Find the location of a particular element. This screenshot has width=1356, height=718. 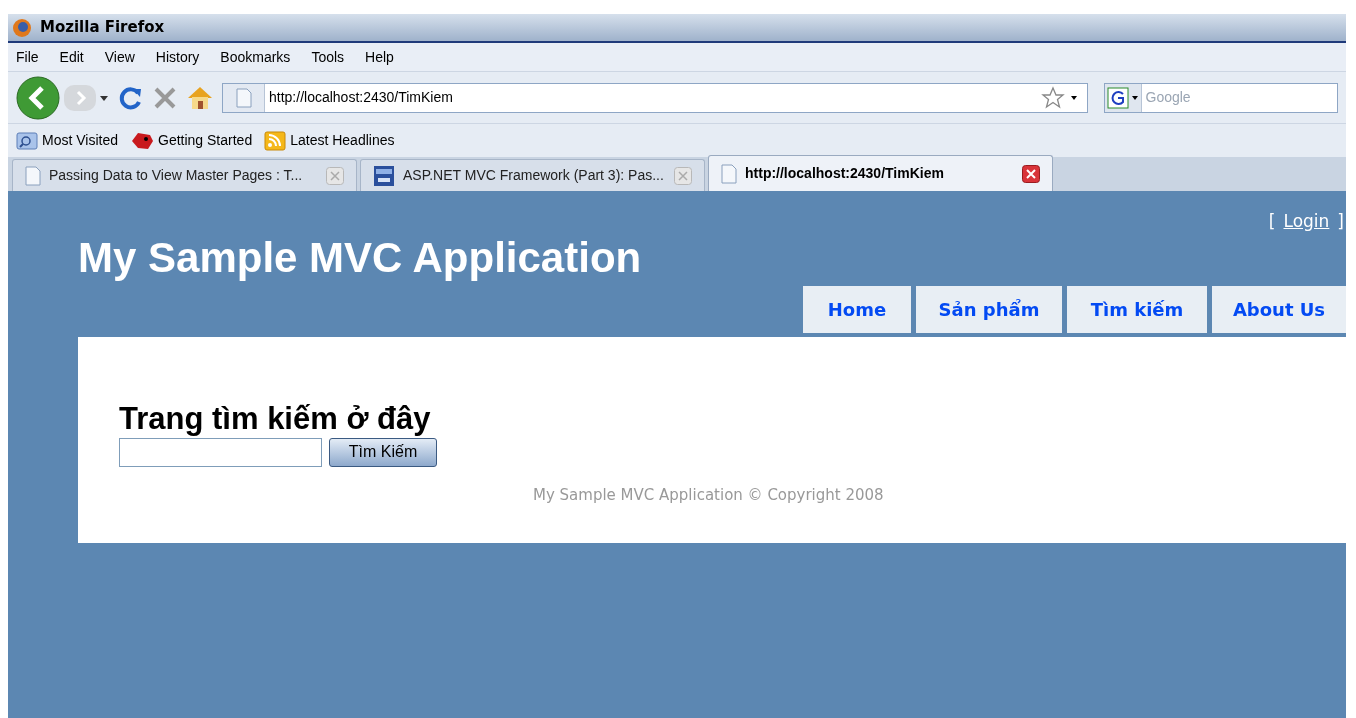

feed-icon is located at coordinates (275, 140).